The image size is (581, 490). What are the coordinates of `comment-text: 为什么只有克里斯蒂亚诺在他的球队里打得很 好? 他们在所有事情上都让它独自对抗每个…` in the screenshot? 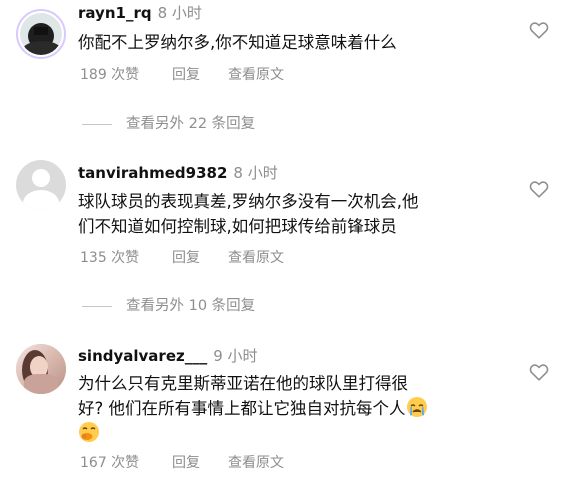 It's located at (293, 408).